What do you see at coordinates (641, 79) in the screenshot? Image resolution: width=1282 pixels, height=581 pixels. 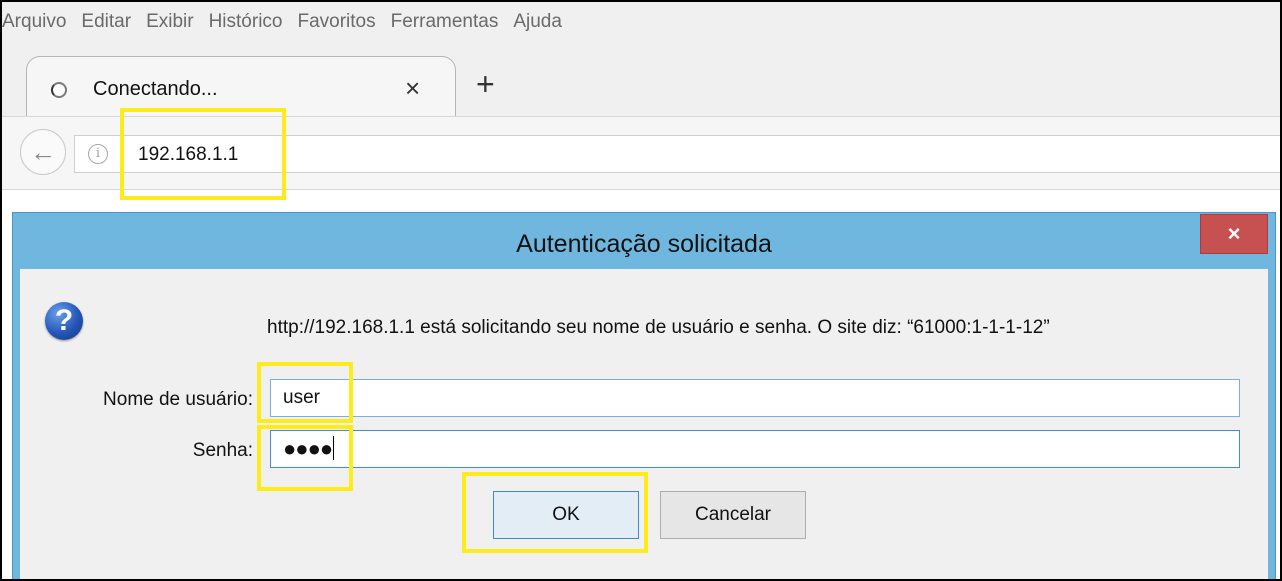 I see `tab-strip: Conectando... × +` at bounding box center [641, 79].